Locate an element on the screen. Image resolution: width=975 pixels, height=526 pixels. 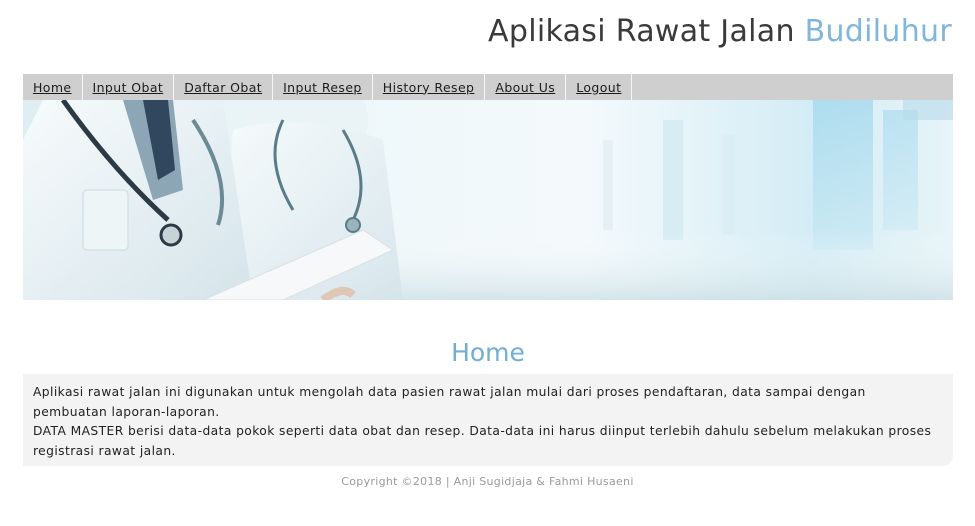
nav-home-link: Home is located at coordinates (53, 87).